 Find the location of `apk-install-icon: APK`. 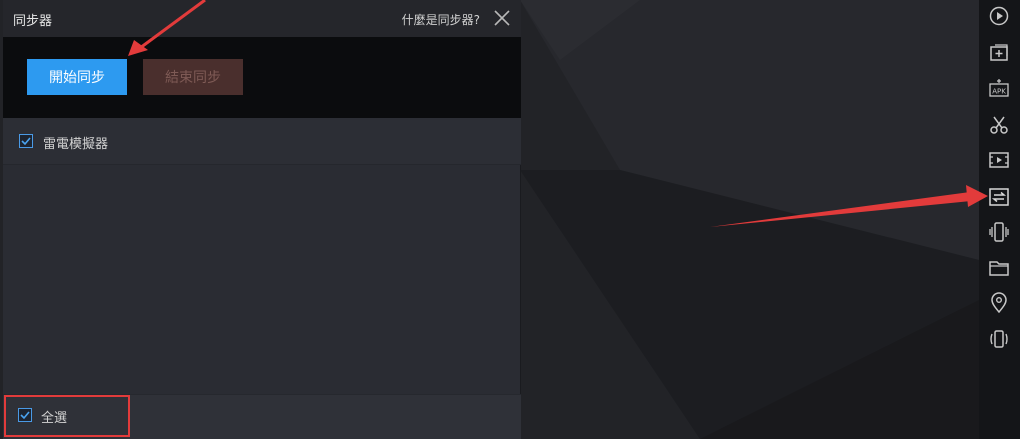

apk-install-icon: APK is located at coordinates (999, 89).